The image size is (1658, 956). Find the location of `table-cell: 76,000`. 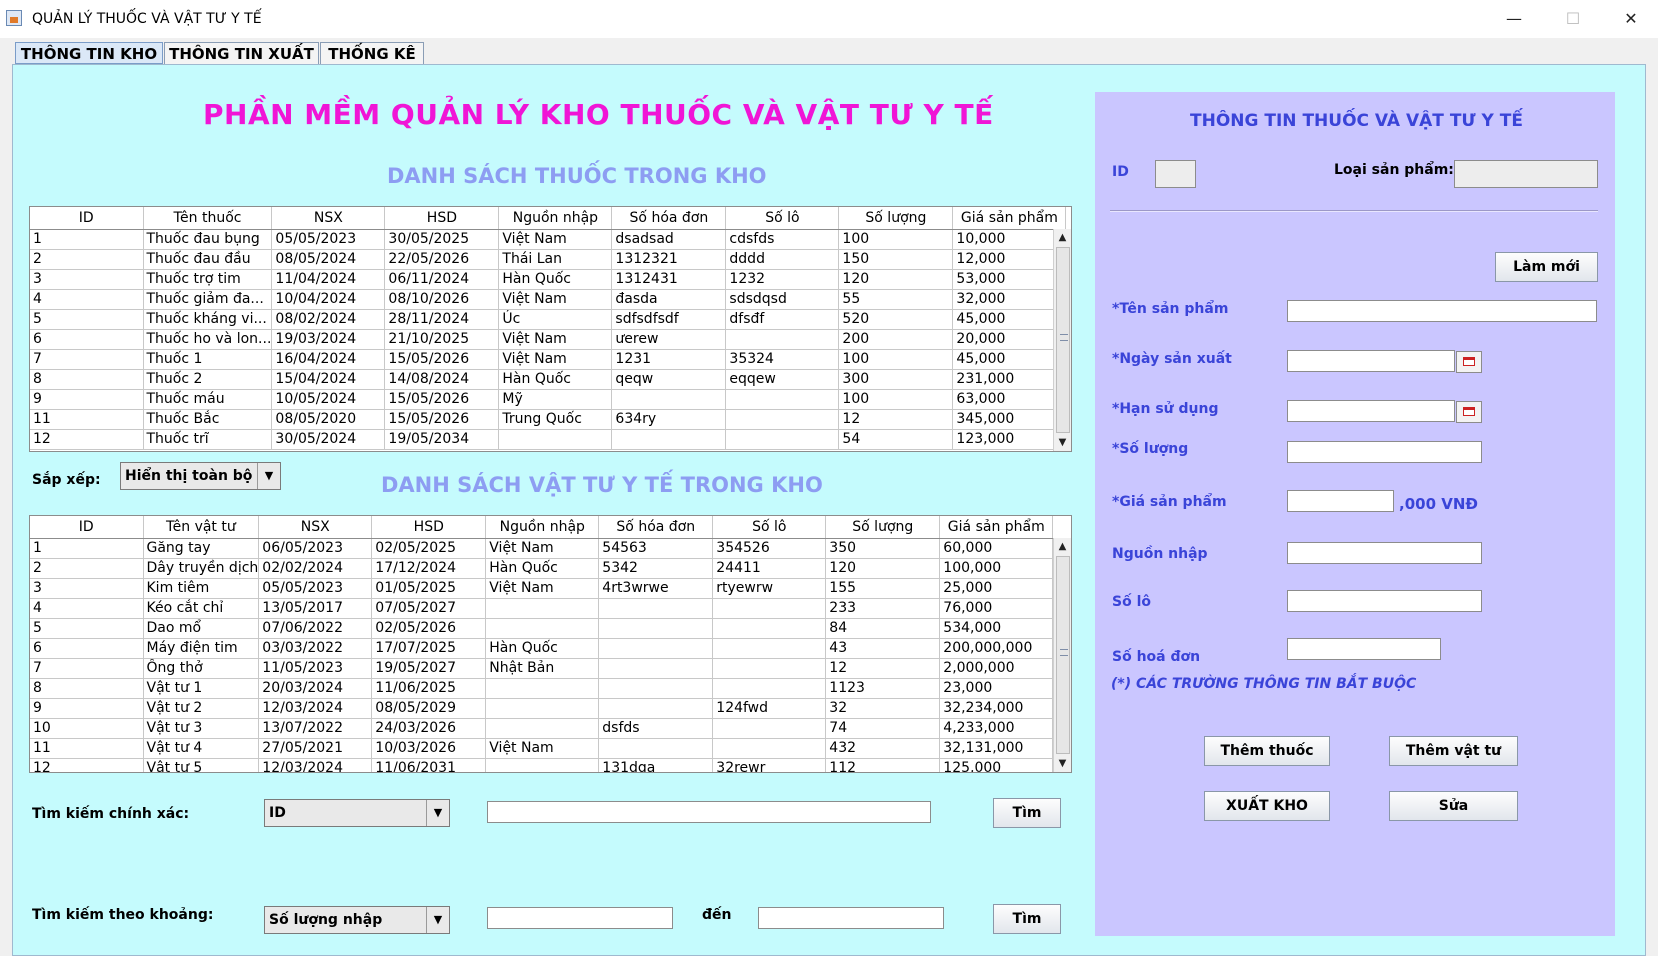

table-cell: 76,000 is located at coordinates (996, 608).